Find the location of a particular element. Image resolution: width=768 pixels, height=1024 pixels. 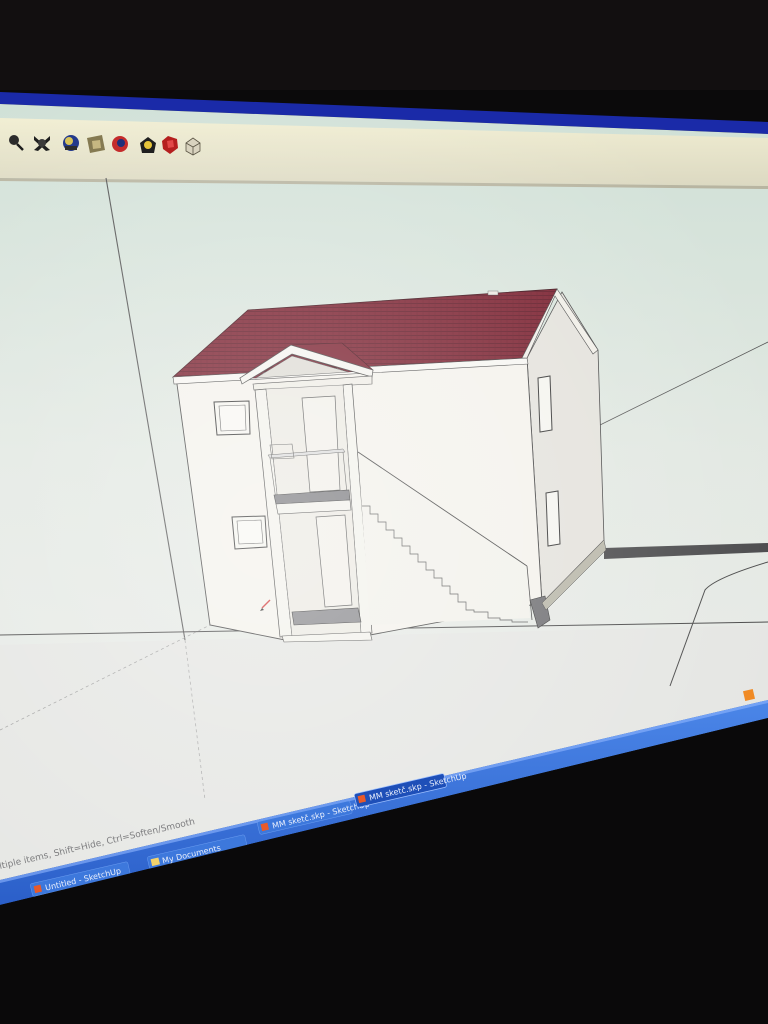

component-icon is located at coordinates (120, 144).